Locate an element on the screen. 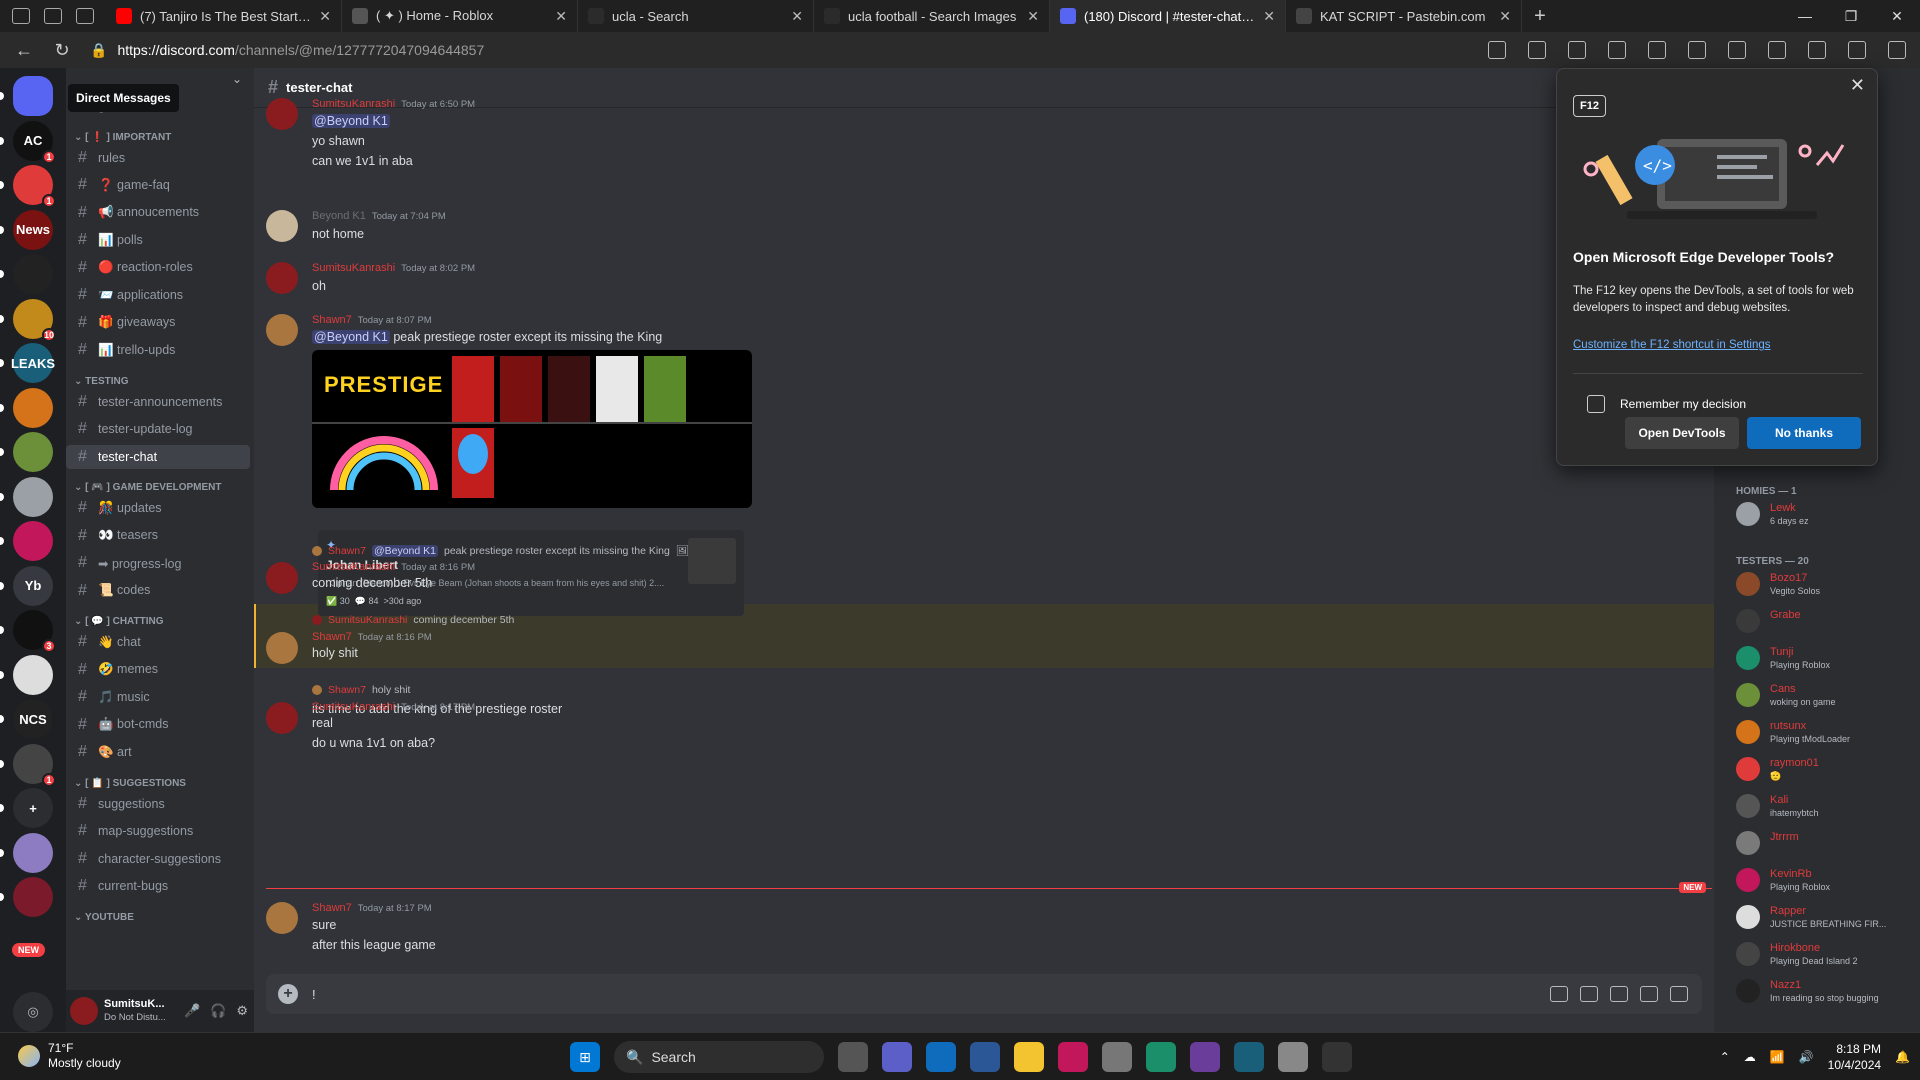 The height and width of the screenshot is (1080, 1920). channel-item: # 👋 chat is located at coordinates (158, 642).